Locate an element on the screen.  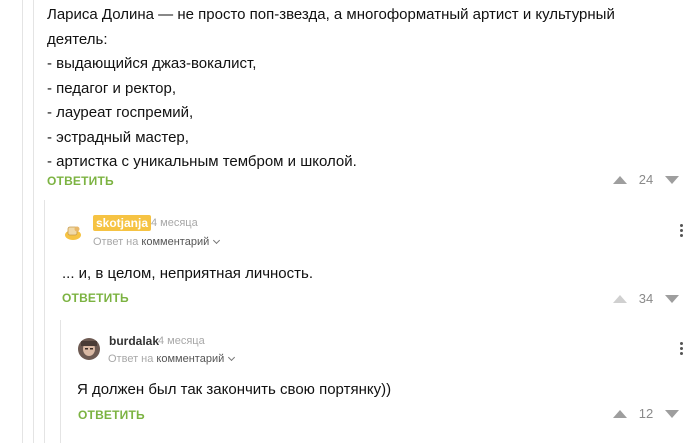
rating-control: 12 is located at coordinates (646, 413).